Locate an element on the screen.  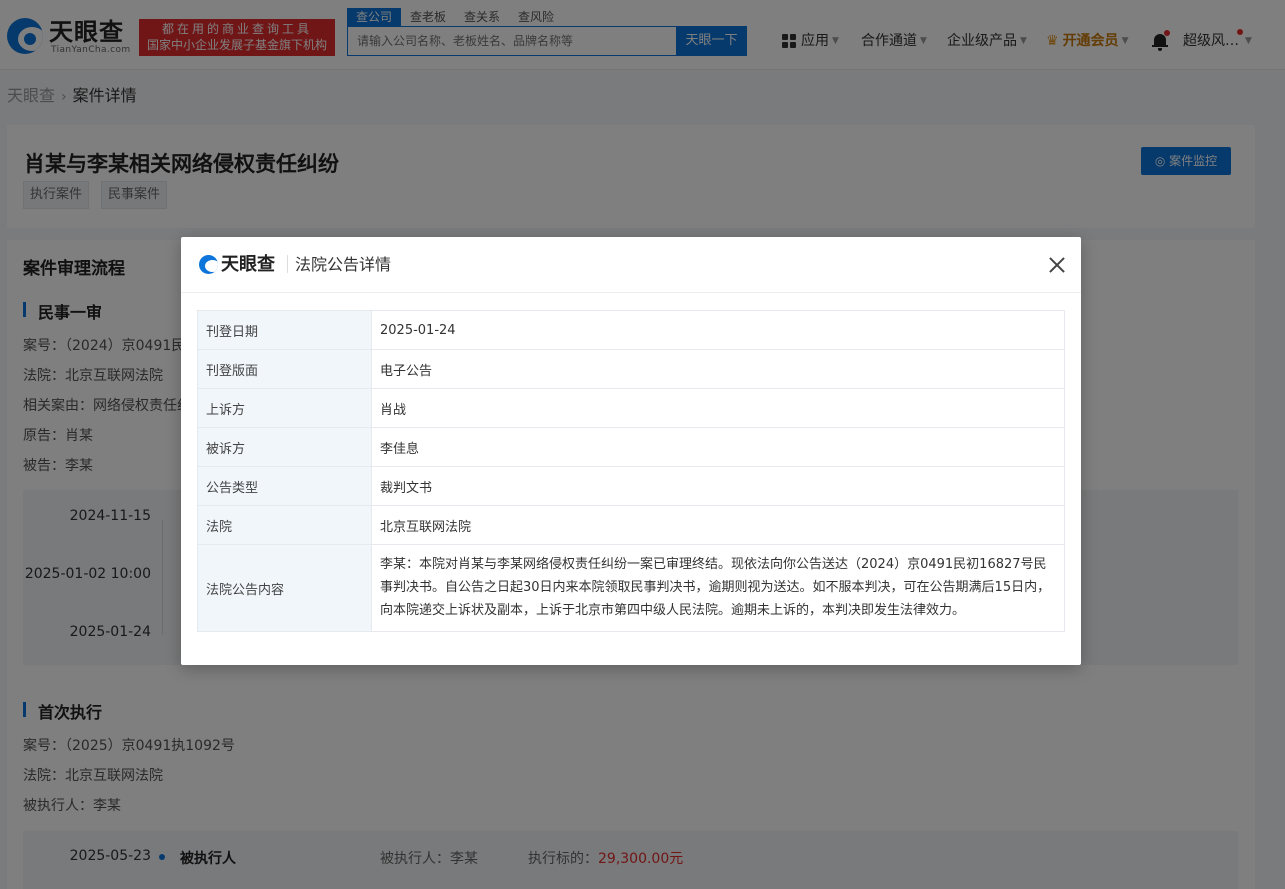
field-value: 2025-01-24 is located at coordinates (718, 330).